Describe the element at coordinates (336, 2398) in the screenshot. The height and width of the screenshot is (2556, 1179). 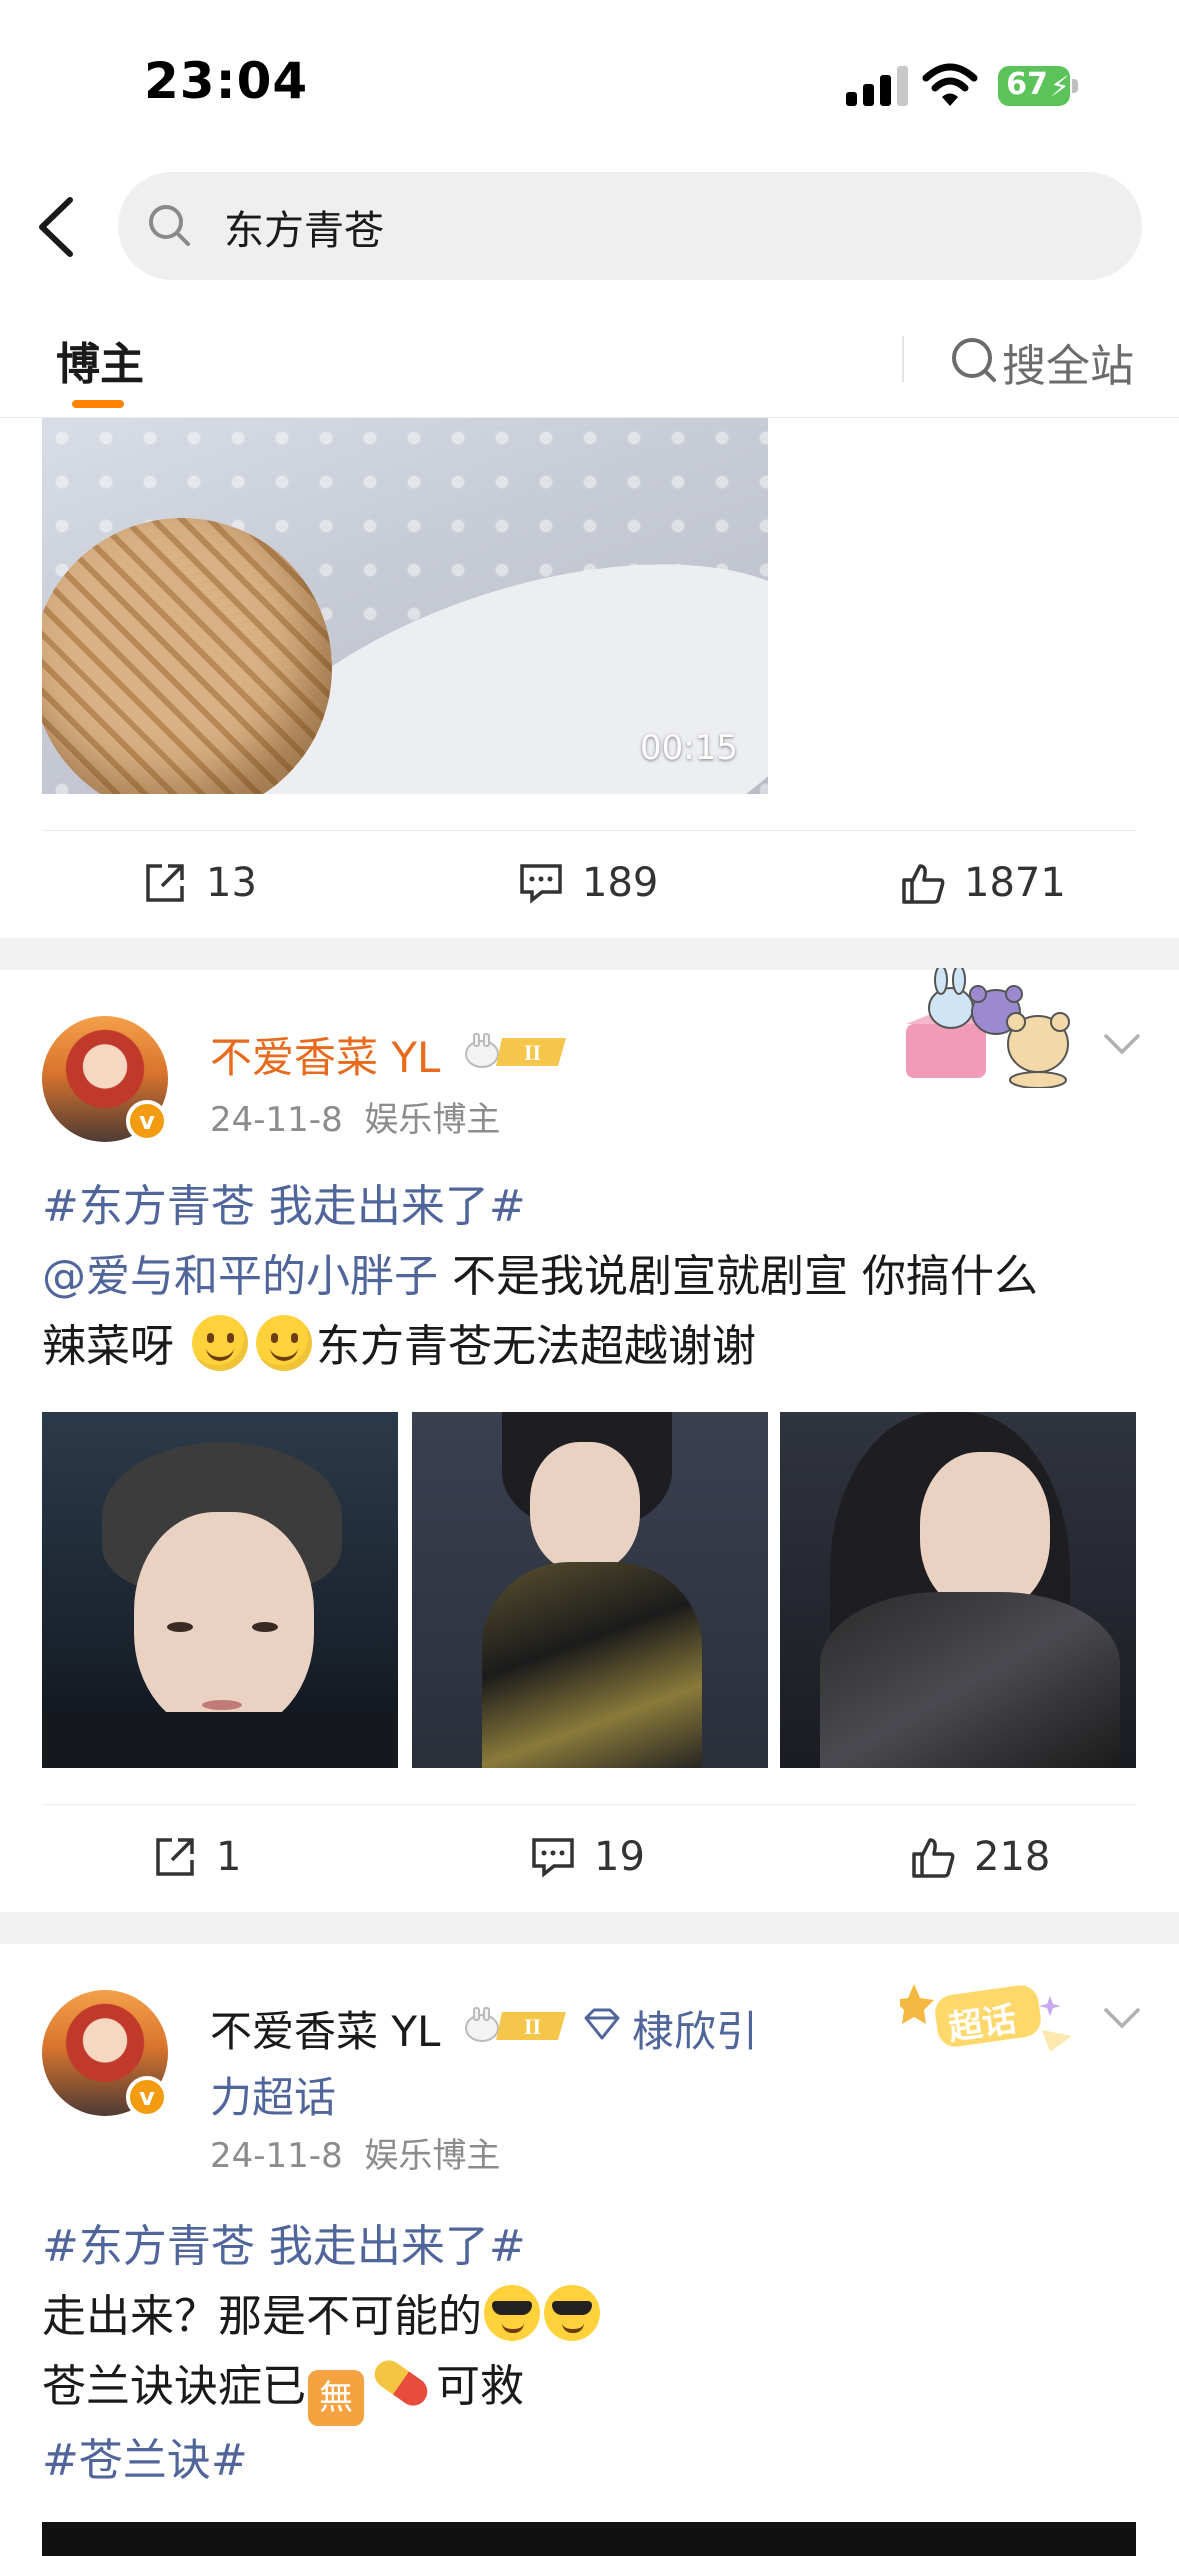
I see `wu-emoji-icon: 無` at that location.